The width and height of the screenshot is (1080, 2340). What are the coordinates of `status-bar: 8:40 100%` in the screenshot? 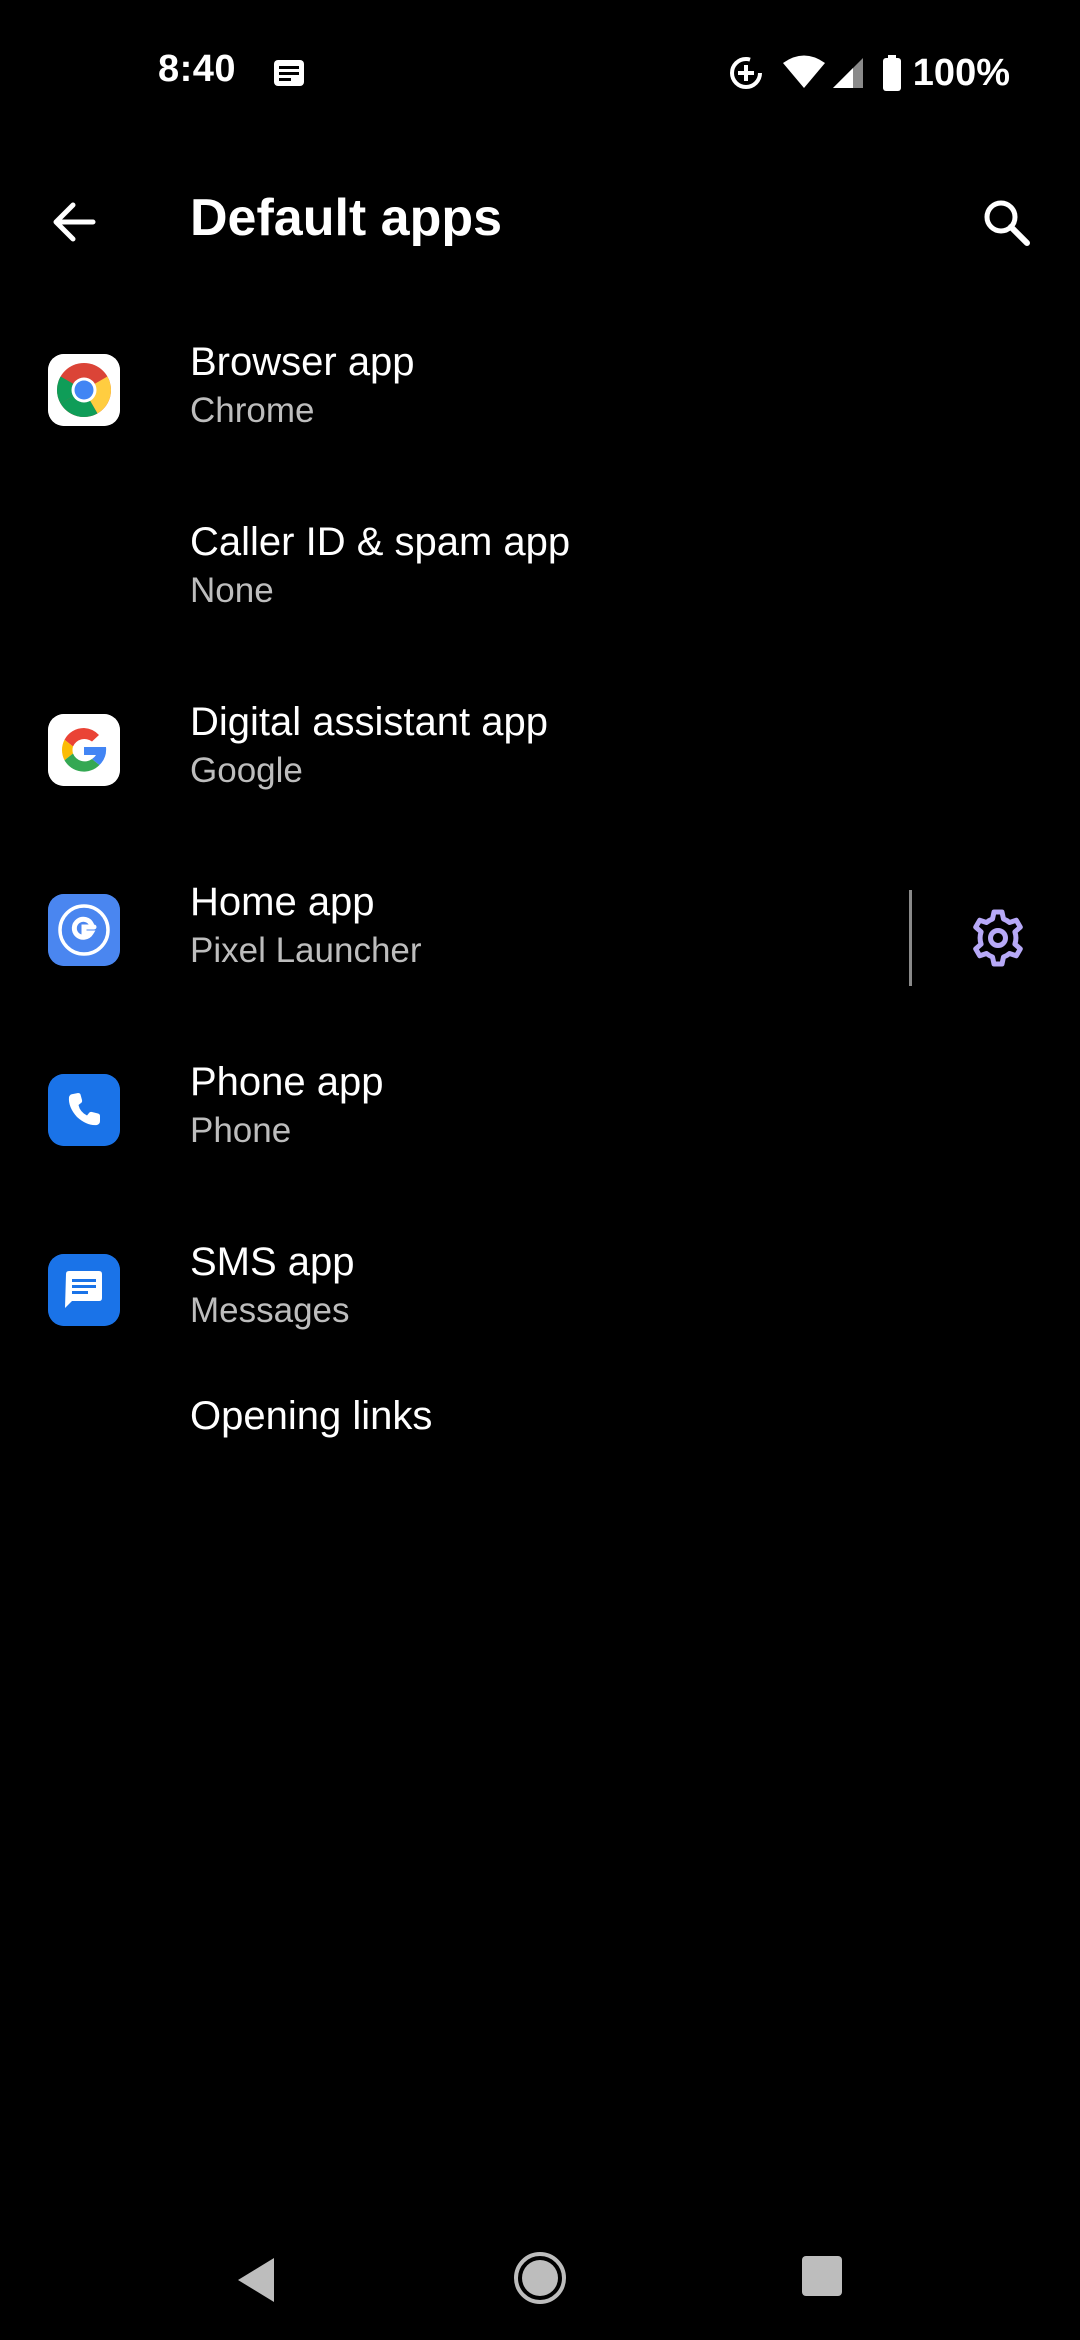 It's located at (540, 75).